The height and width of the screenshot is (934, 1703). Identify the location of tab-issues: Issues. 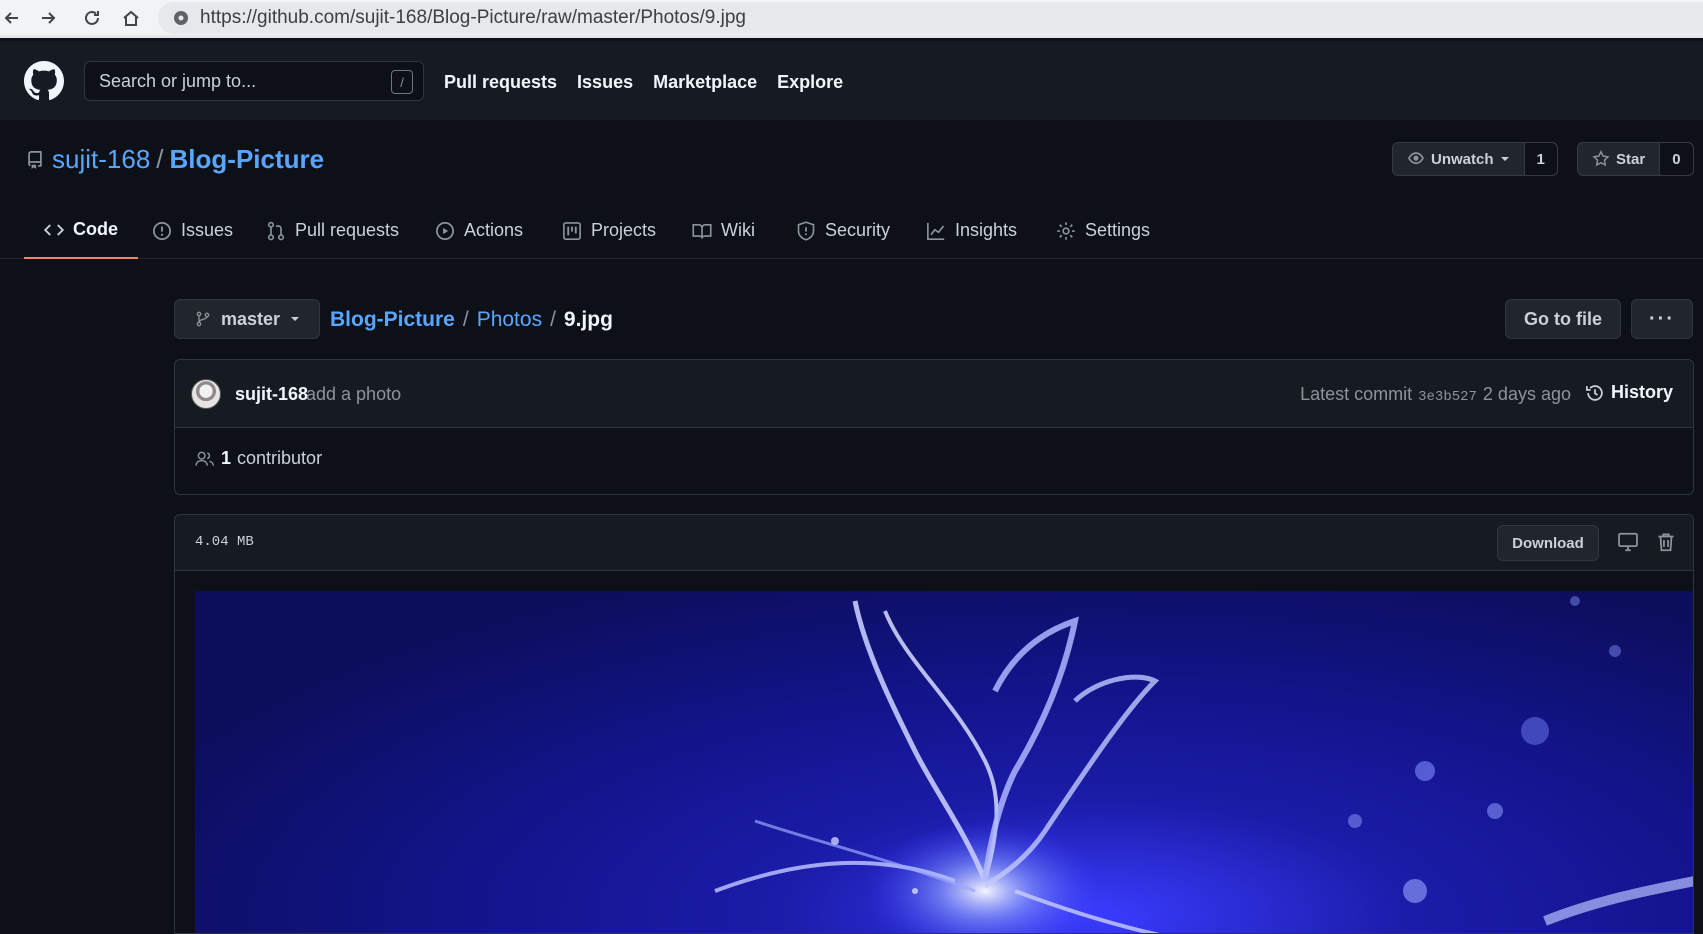
(192, 230).